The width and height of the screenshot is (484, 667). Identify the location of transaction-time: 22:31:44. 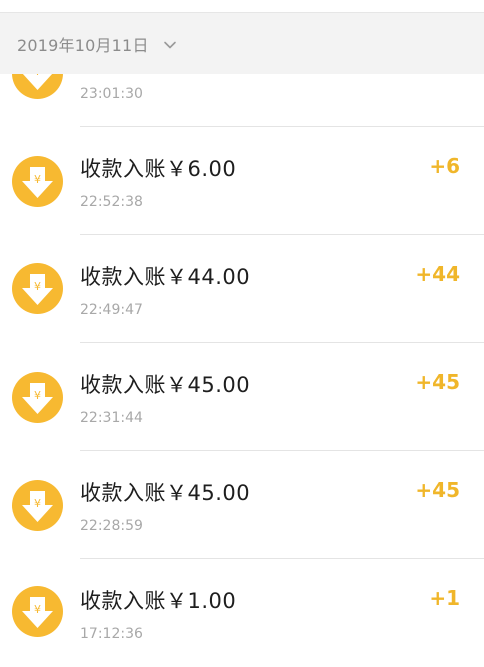
(111, 418).